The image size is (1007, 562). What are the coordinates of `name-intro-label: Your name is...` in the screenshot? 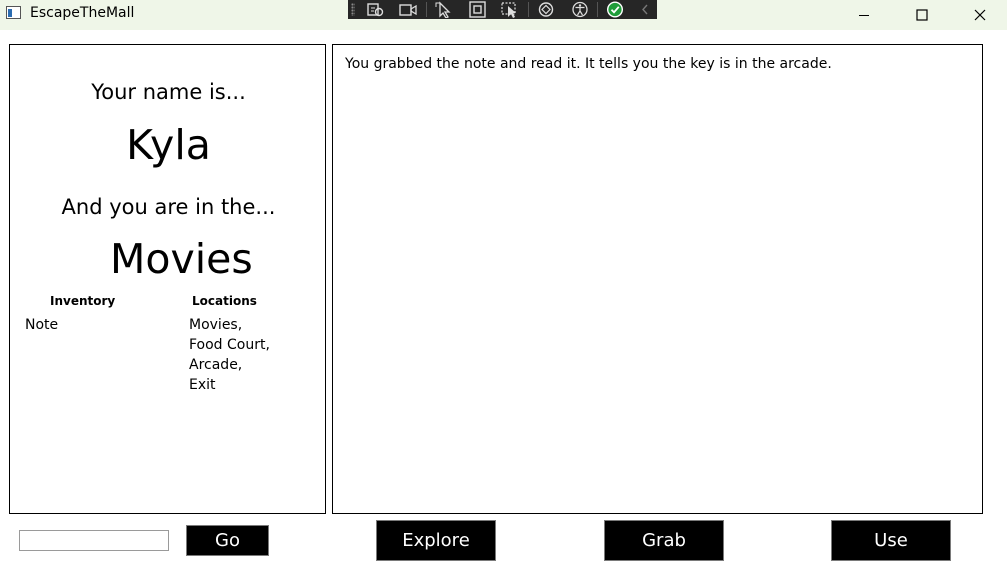 It's located at (168, 92).